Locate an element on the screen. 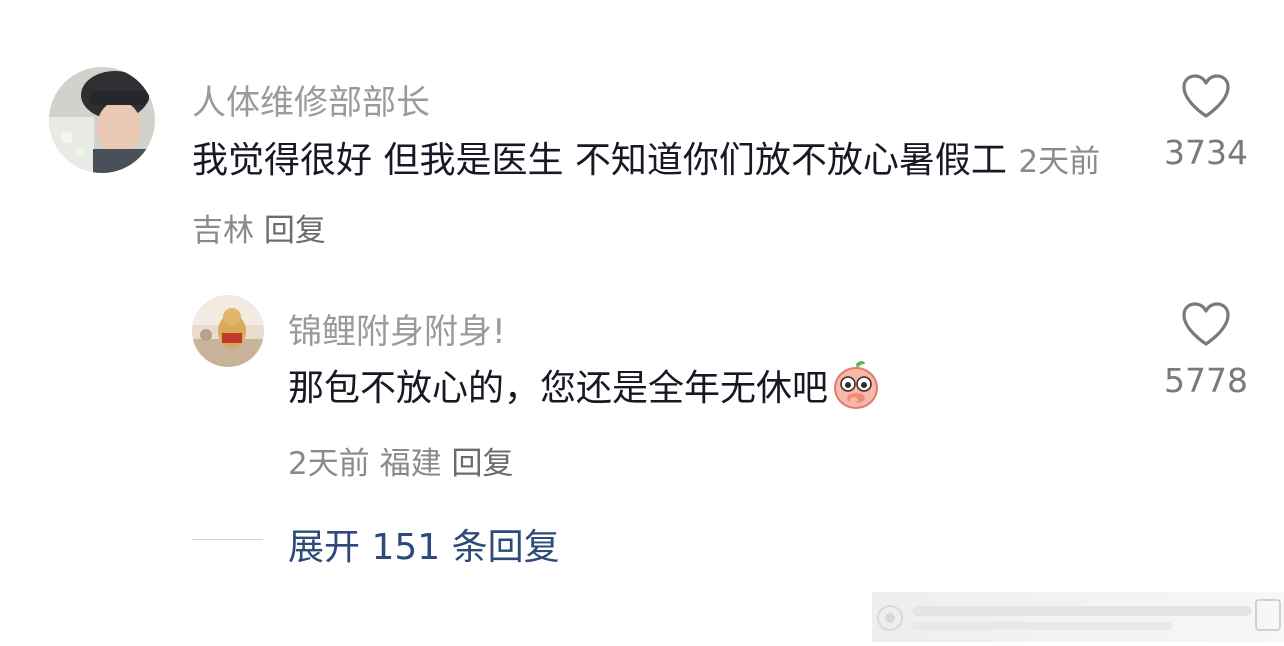  avatar is located at coordinates (102, 120).